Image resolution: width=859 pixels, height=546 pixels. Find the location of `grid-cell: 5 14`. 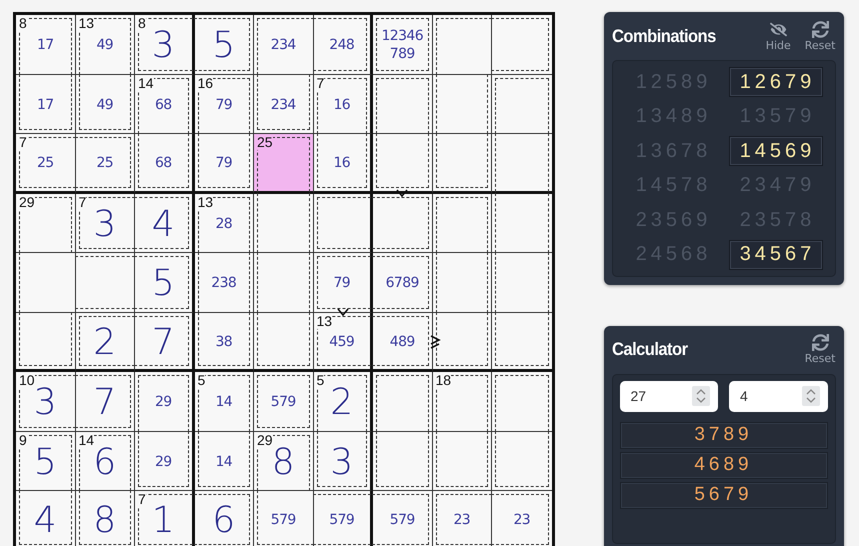

grid-cell: 5 14 is located at coordinates (224, 402).